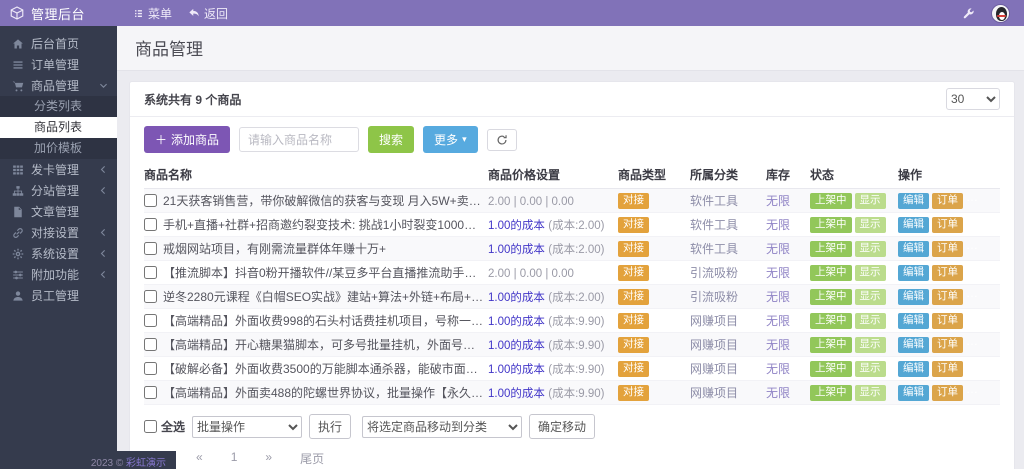  What do you see at coordinates (58, 43) in the screenshot?
I see `sidebar-item-home: 后台首页` at bounding box center [58, 43].